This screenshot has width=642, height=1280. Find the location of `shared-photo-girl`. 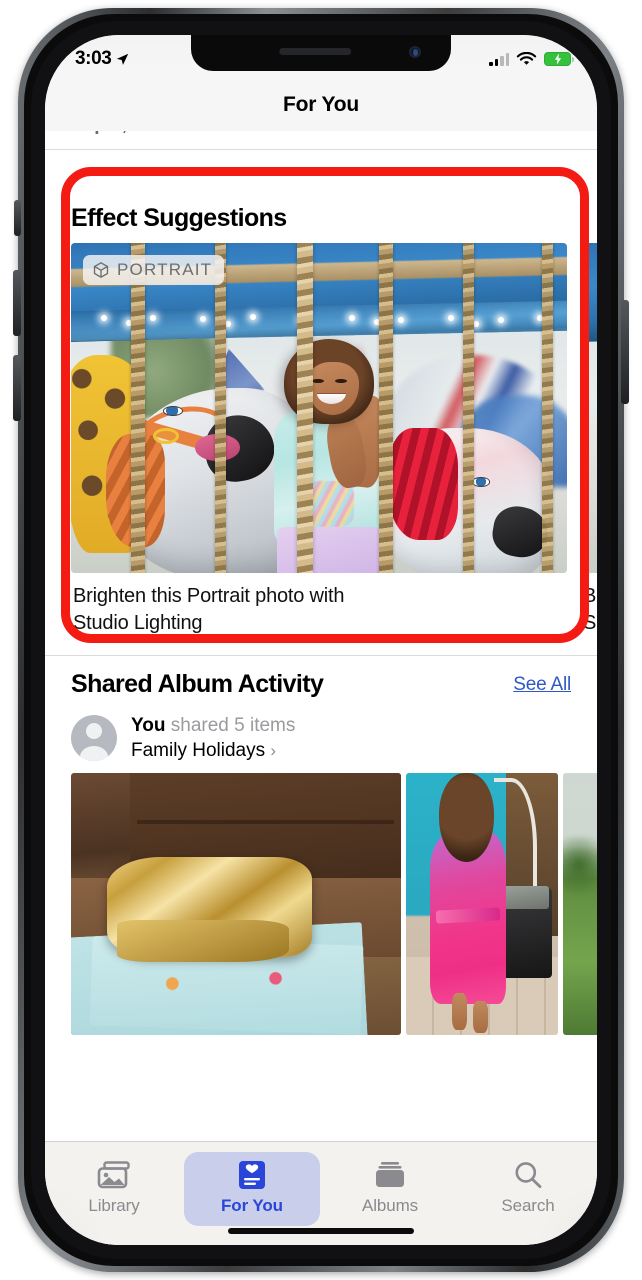

shared-photo-girl is located at coordinates (482, 904).